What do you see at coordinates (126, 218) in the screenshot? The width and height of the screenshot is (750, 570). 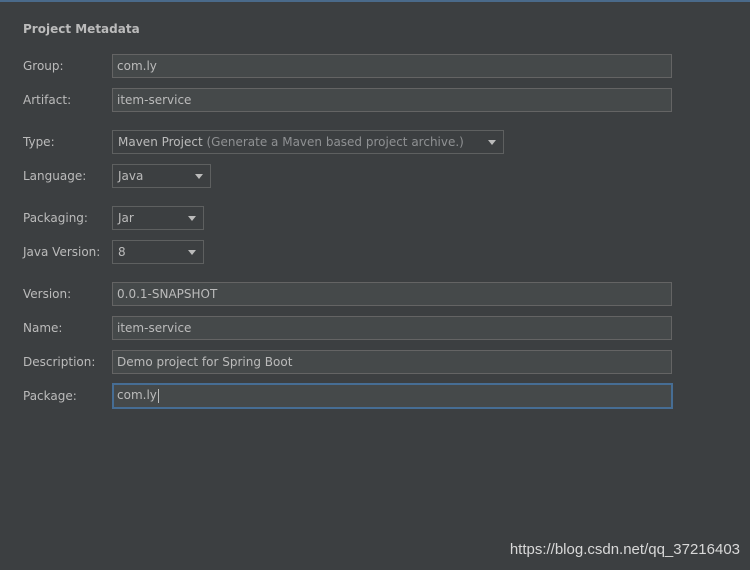 I see `packaging-select-value: Jar` at bounding box center [126, 218].